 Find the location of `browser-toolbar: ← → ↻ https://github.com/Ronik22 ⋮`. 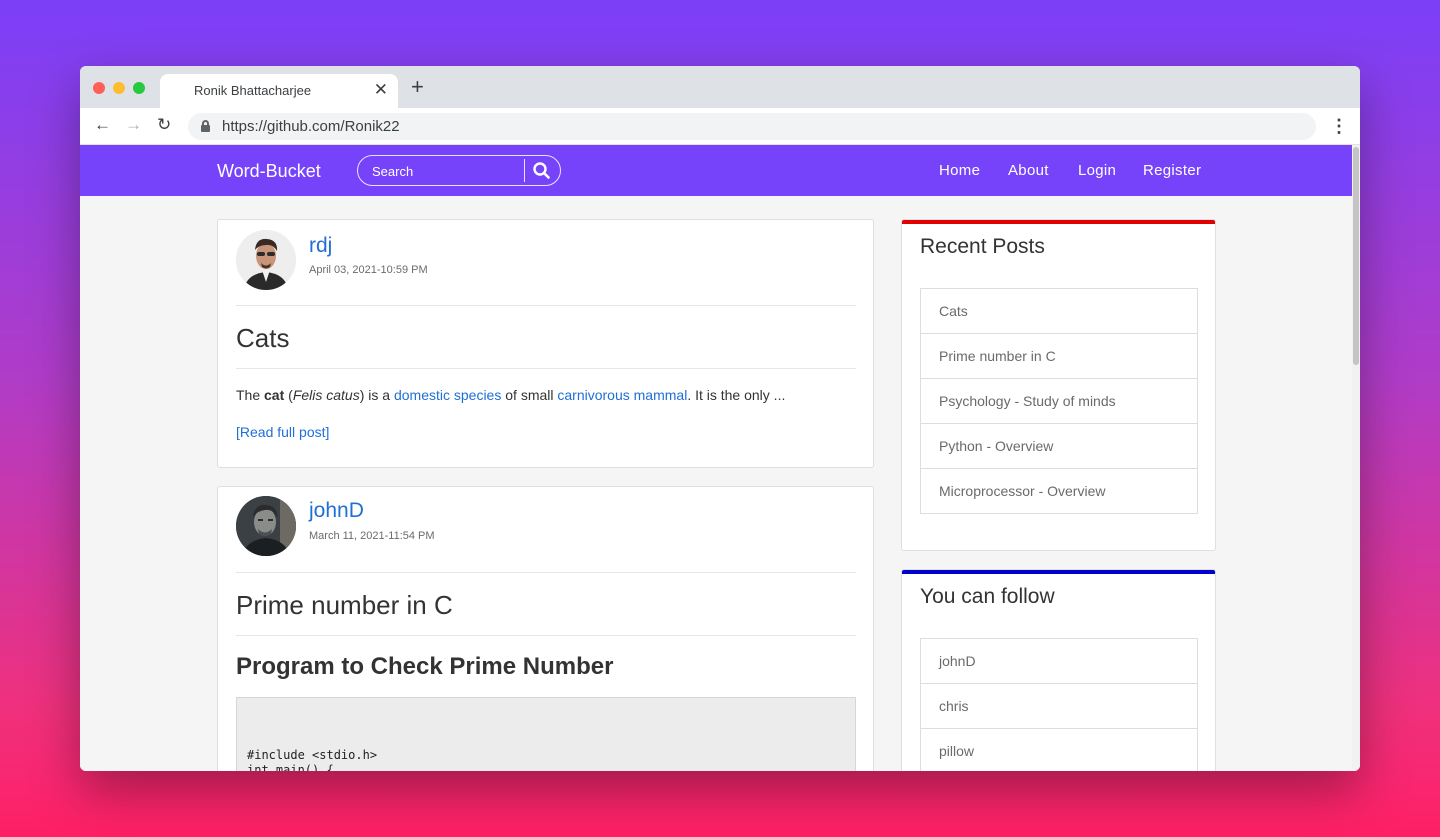

browser-toolbar: ← → ↻ https://github.com/Ronik22 ⋮ is located at coordinates (720, 126).